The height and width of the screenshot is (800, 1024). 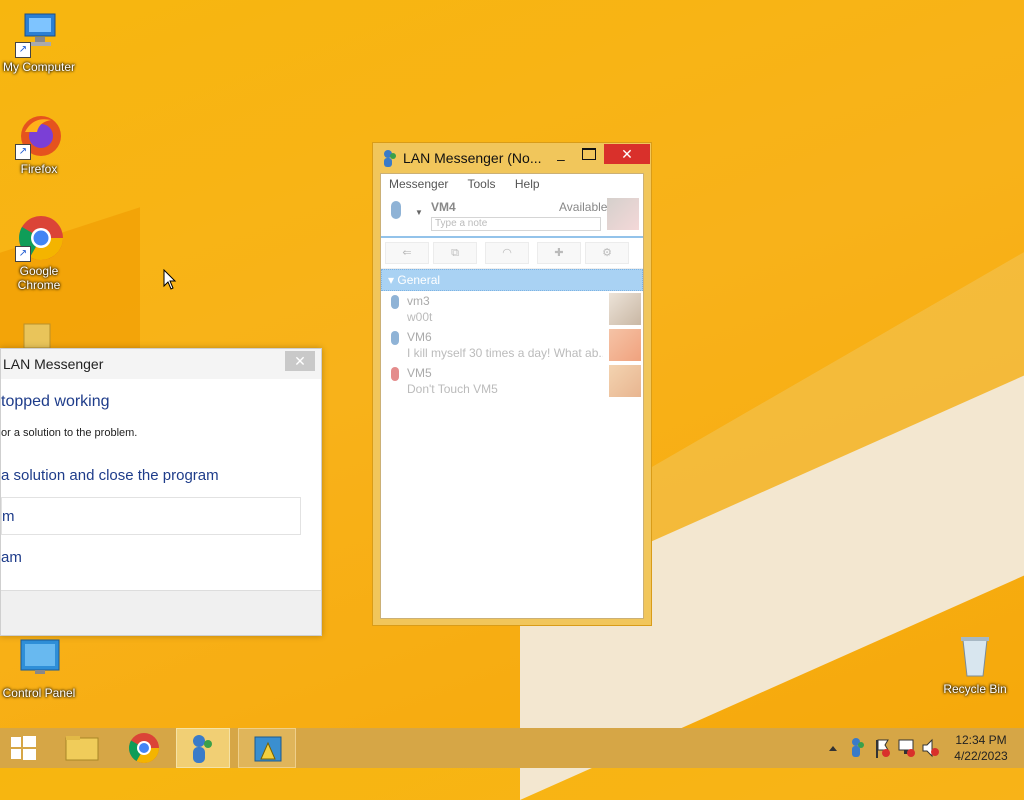 What do you see at coordinates (607, 253) in the screenshot?
I see `settings-button: ⚙` at bounding box center [607, 253].